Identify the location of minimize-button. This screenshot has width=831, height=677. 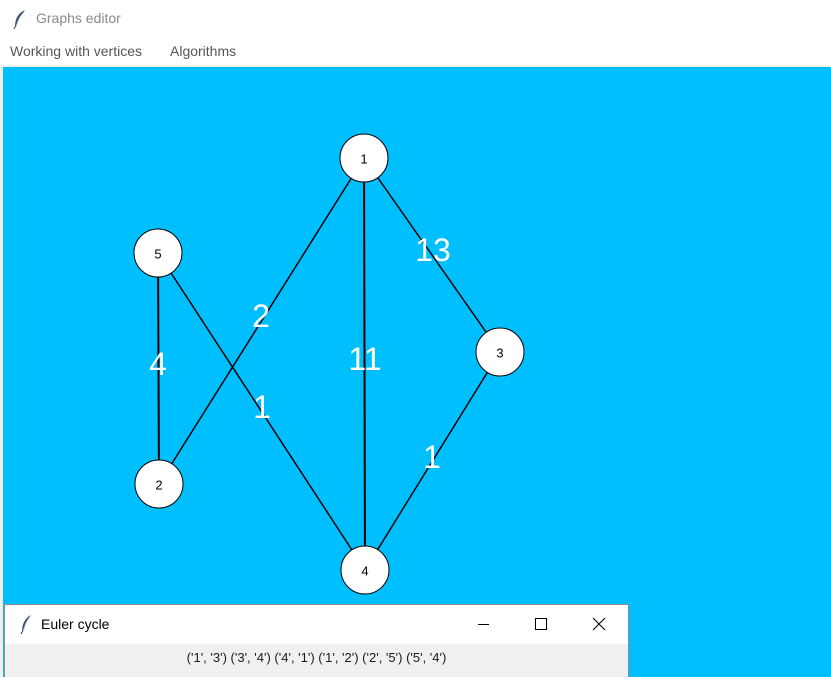
(483, 624).